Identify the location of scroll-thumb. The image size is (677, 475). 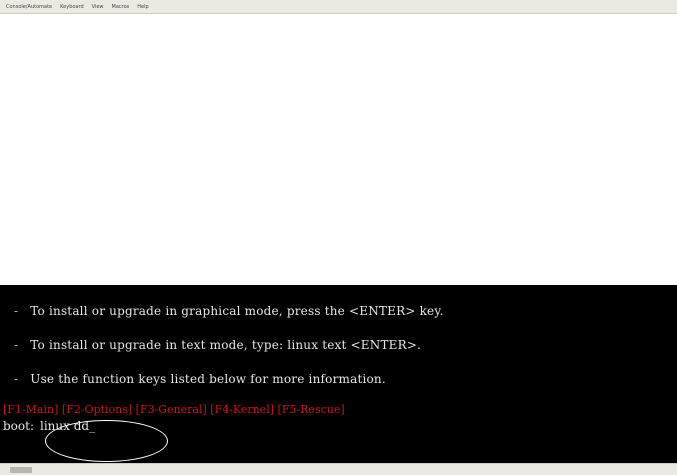
(21, 470).